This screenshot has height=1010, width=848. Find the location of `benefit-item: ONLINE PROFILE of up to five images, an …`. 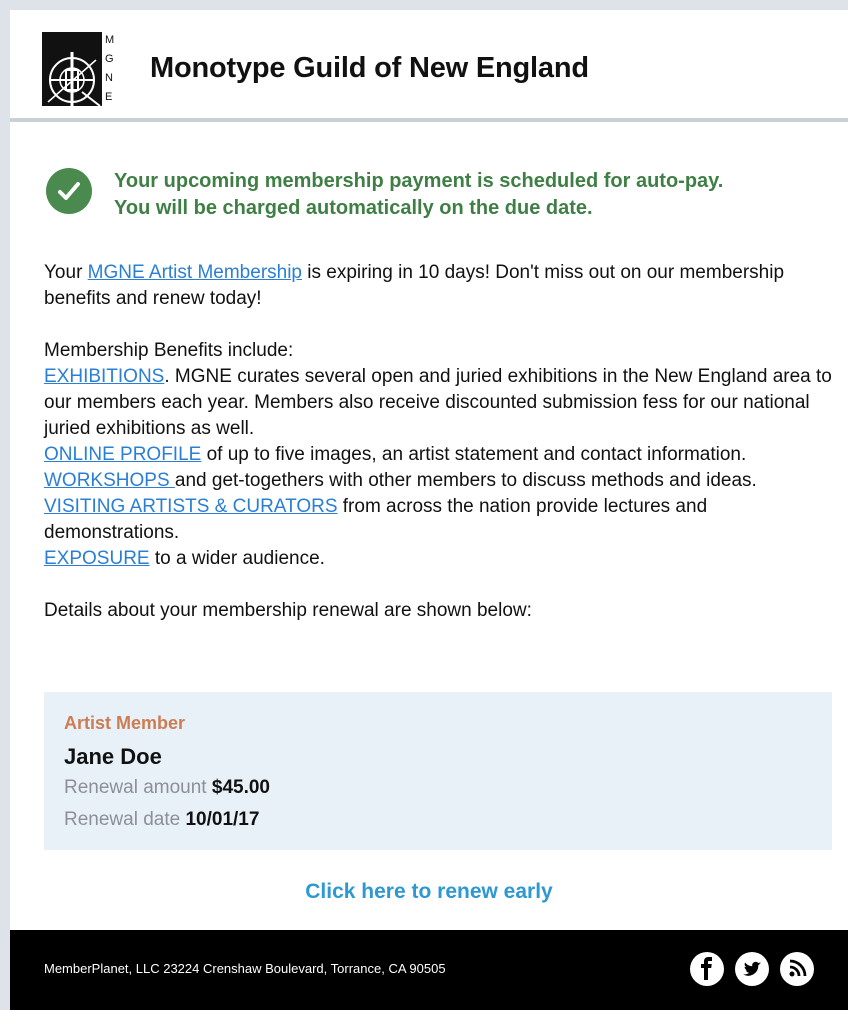

benefit-item: ONLINE PROFILE of up to five images, an … is located at coordinates (395, 454).